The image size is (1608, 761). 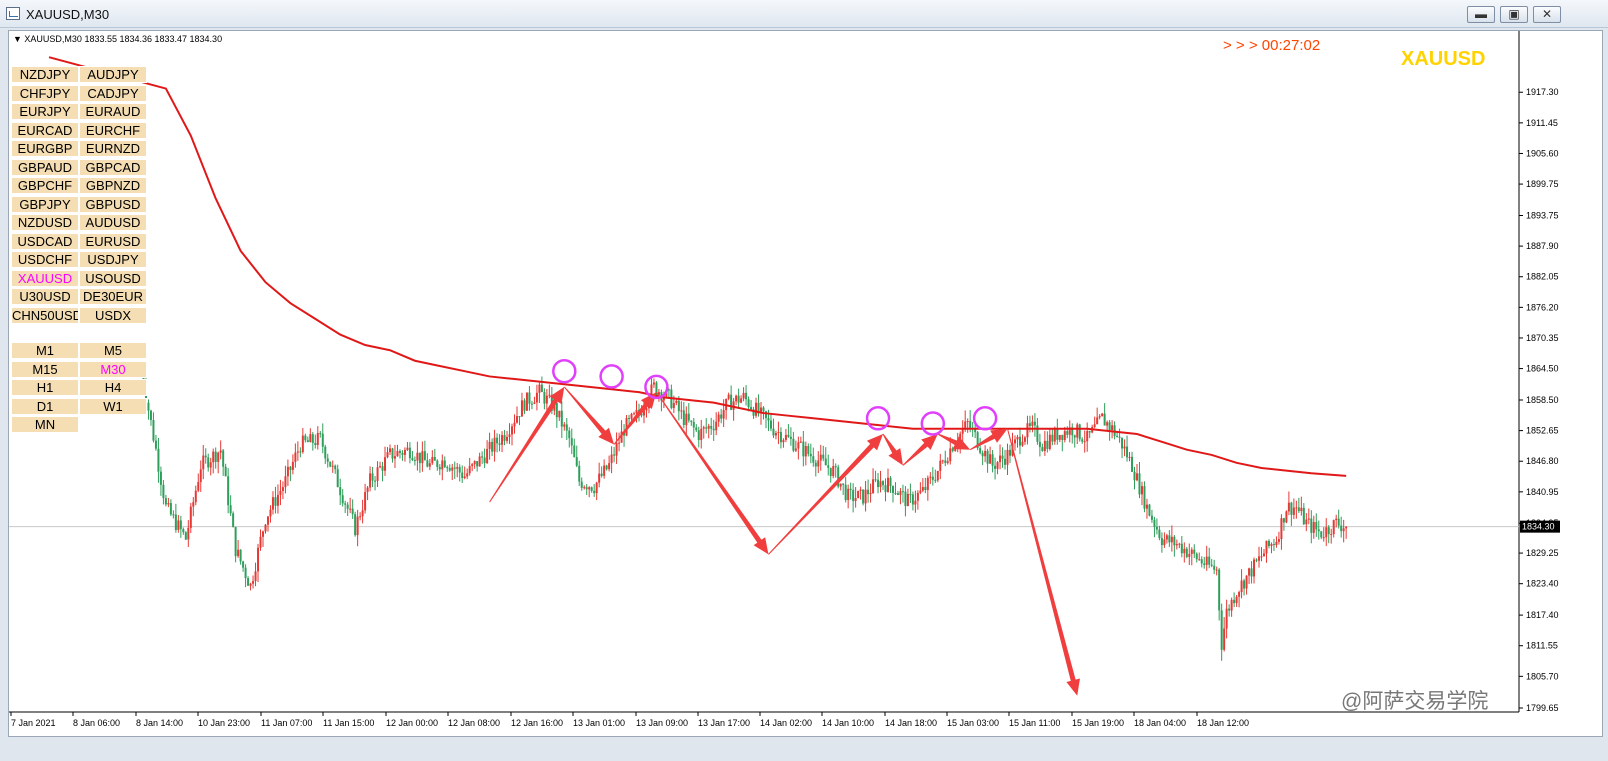 What do you see at coordinates (113, 406) in the screenshot?
I see `panel-button-w1: W1` at bounding box center [113, 406].